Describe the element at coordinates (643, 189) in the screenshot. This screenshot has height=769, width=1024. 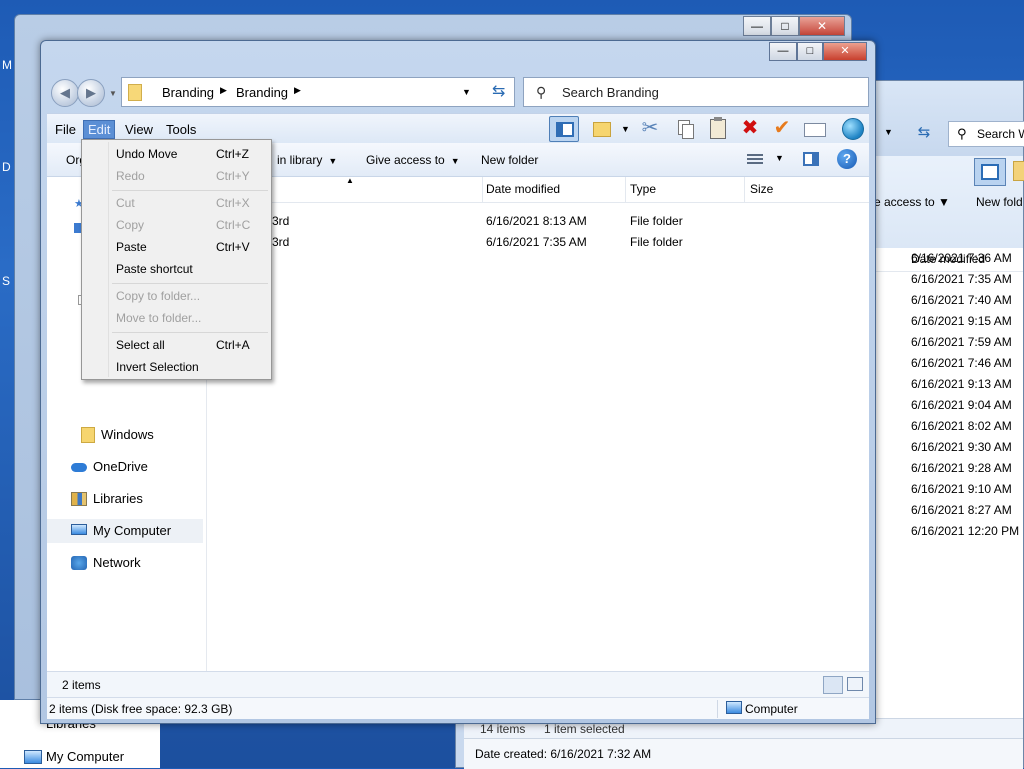
I see `column-type: Type` at that location.